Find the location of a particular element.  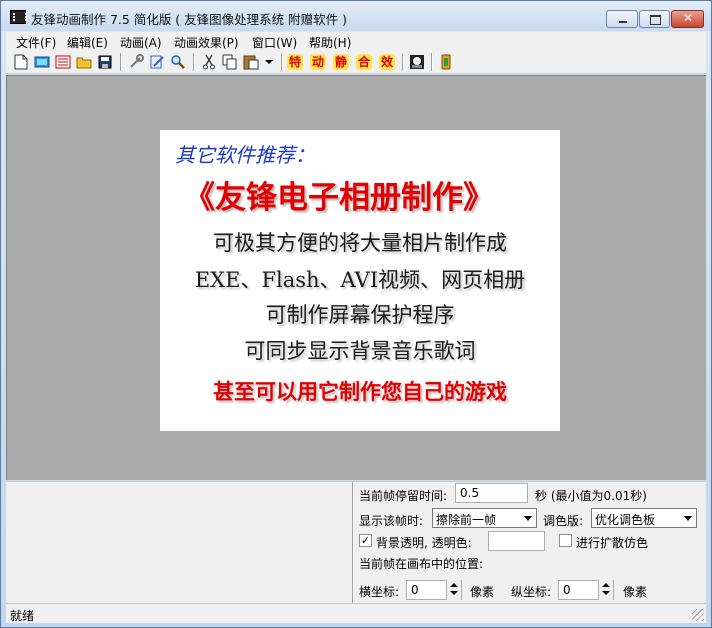

promo-heading: 其它软件推荐： is located at coordinates (245, 155).